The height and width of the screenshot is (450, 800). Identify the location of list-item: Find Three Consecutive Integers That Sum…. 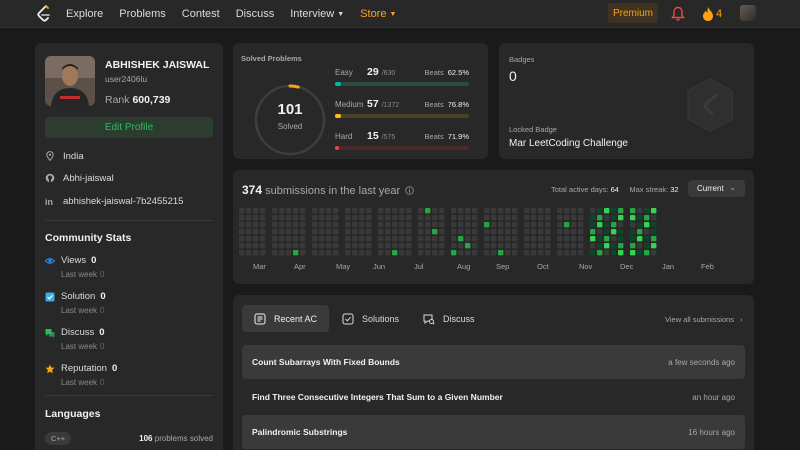
(493, 397).